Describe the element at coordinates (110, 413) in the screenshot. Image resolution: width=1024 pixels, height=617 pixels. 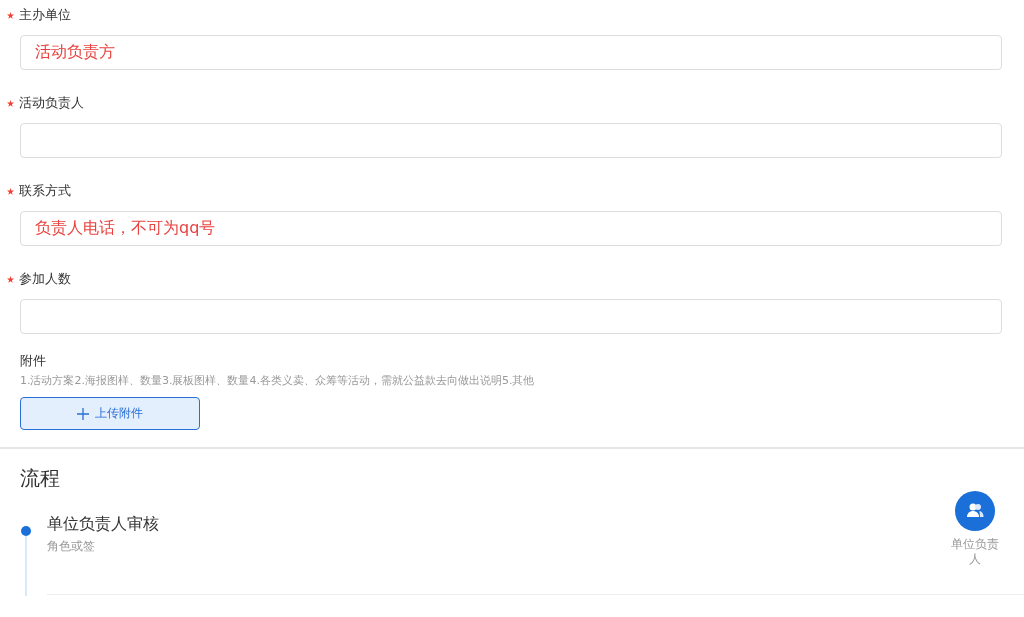
I see `upload-button: 上传附件` at that location.